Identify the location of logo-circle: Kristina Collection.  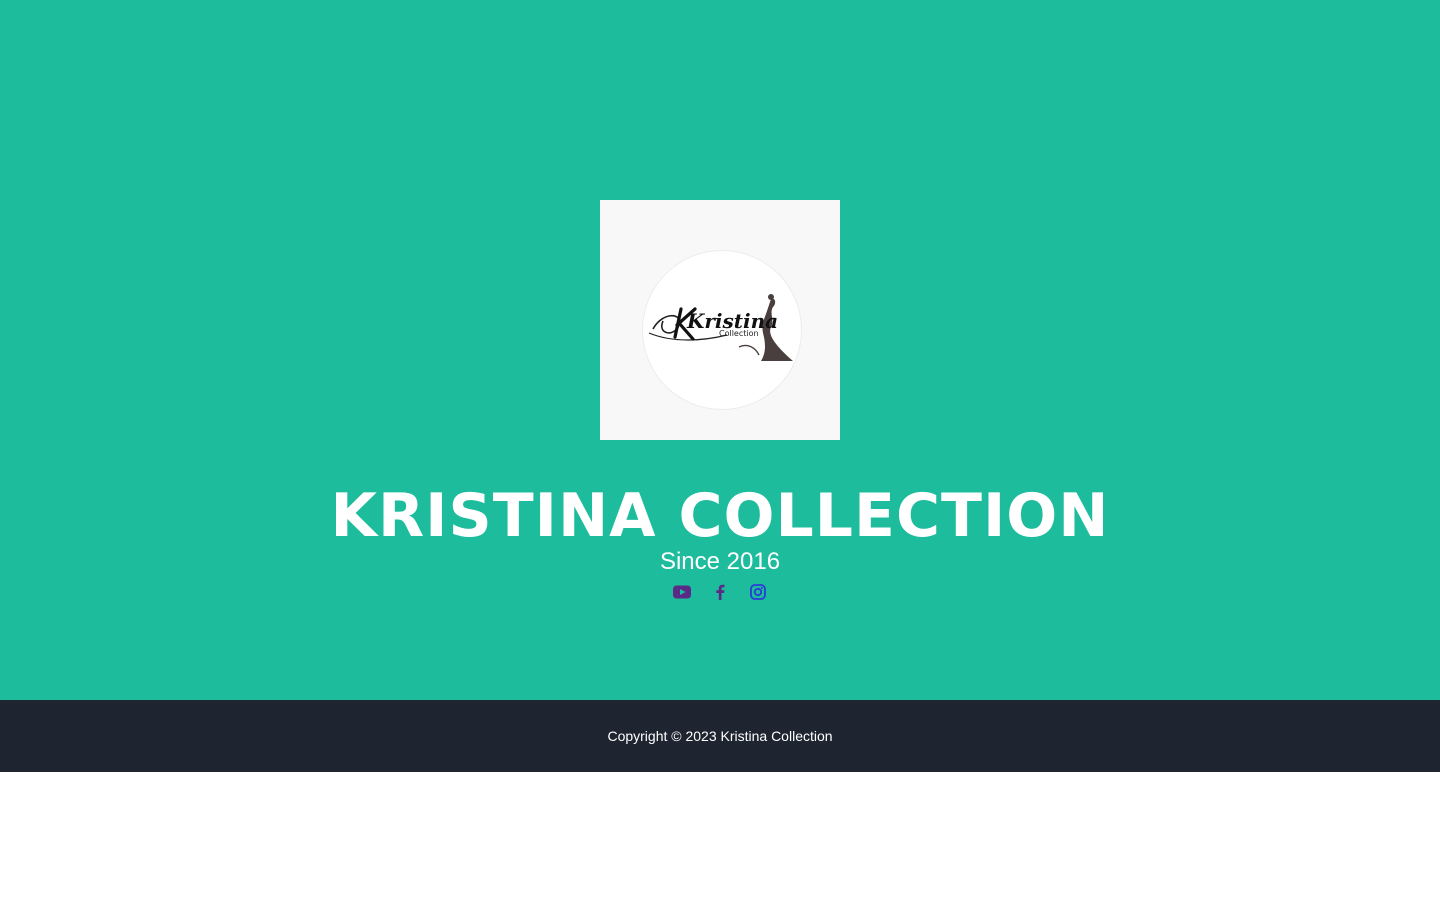
(722, 330).